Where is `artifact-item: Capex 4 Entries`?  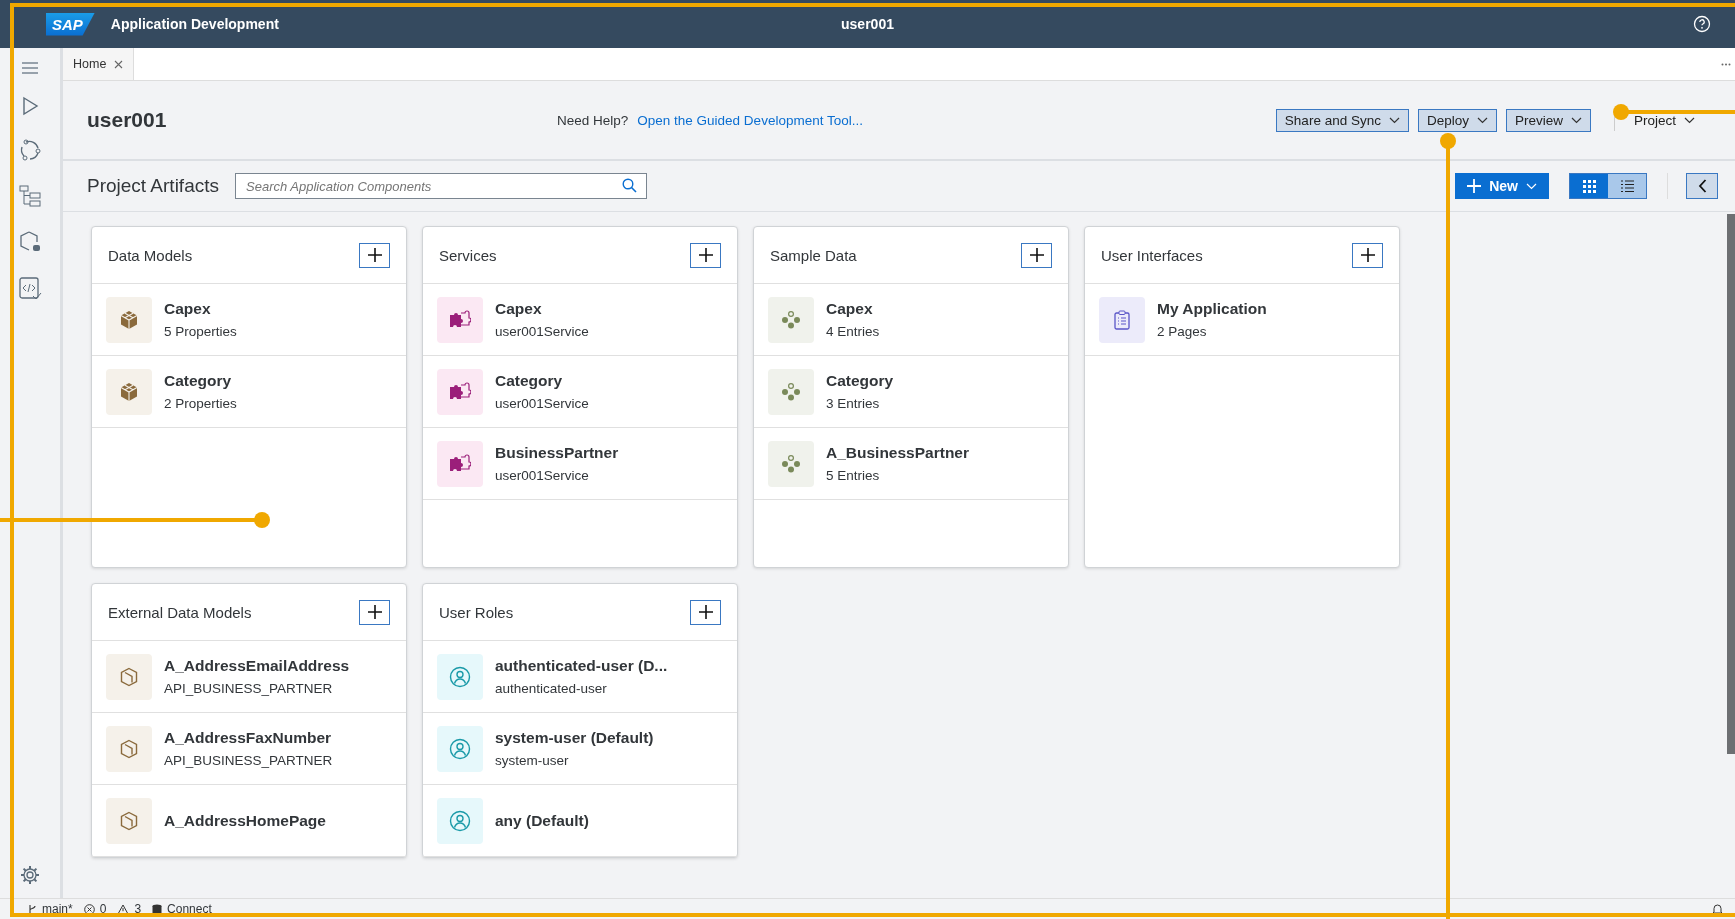
artifact-item: Capex 4 Entries is located at coordinates (911, 320).